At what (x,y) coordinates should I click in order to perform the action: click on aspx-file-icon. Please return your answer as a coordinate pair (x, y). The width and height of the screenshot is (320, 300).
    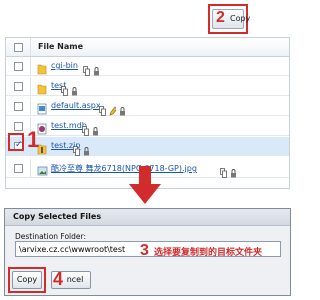
    Looking at the image, I should click on (42, 107).